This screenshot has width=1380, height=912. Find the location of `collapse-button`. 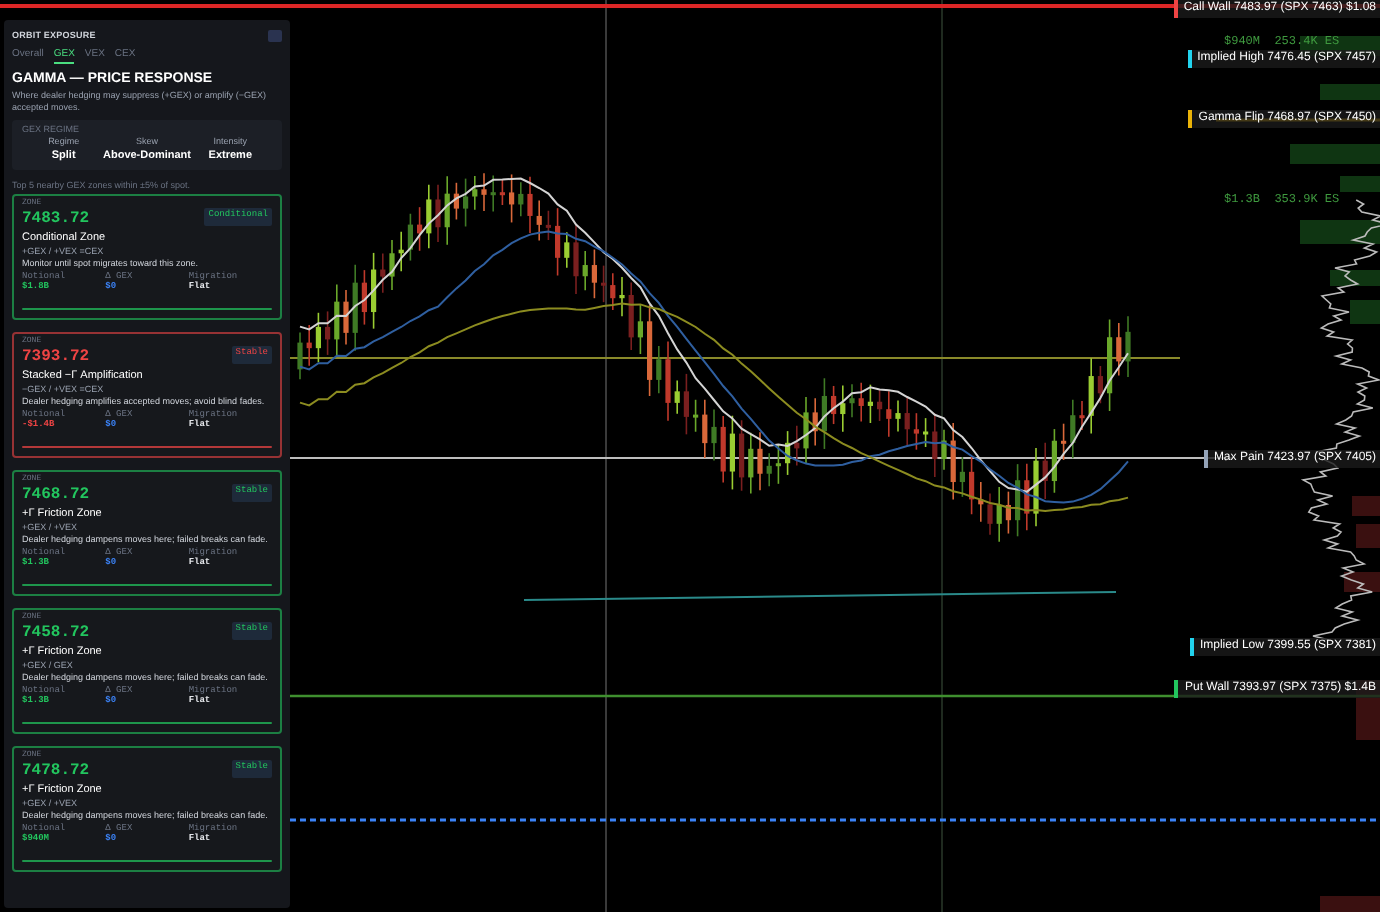

collapse-button is located at coordinates (275, 36).